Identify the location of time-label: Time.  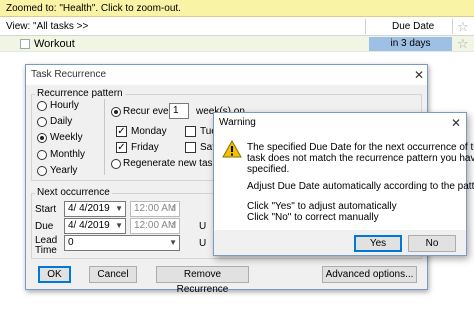
(46, 250).